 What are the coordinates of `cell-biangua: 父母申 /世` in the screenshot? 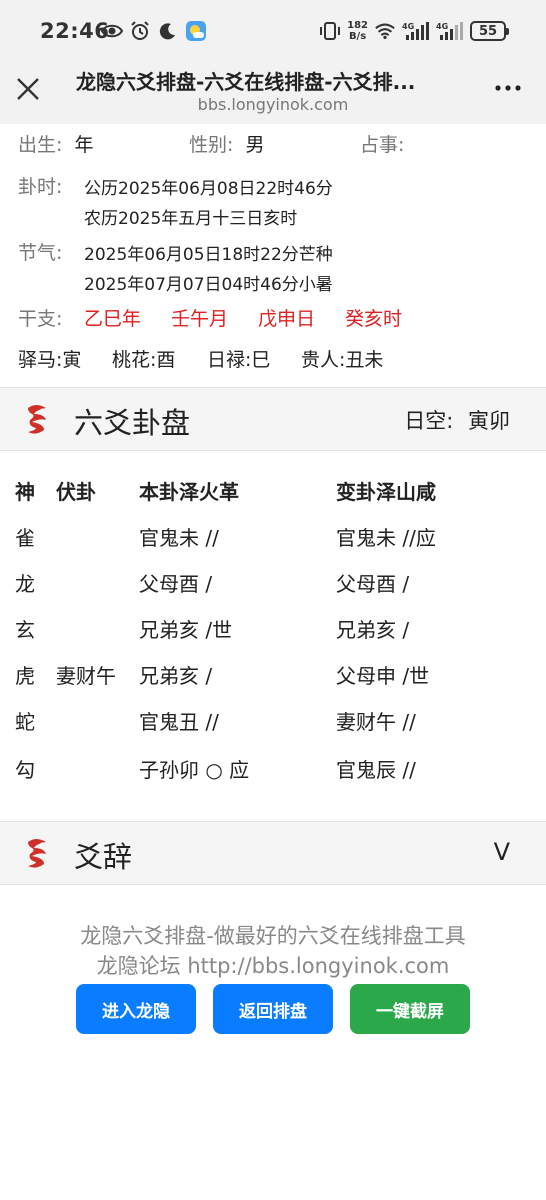 It's located at (383, 676).